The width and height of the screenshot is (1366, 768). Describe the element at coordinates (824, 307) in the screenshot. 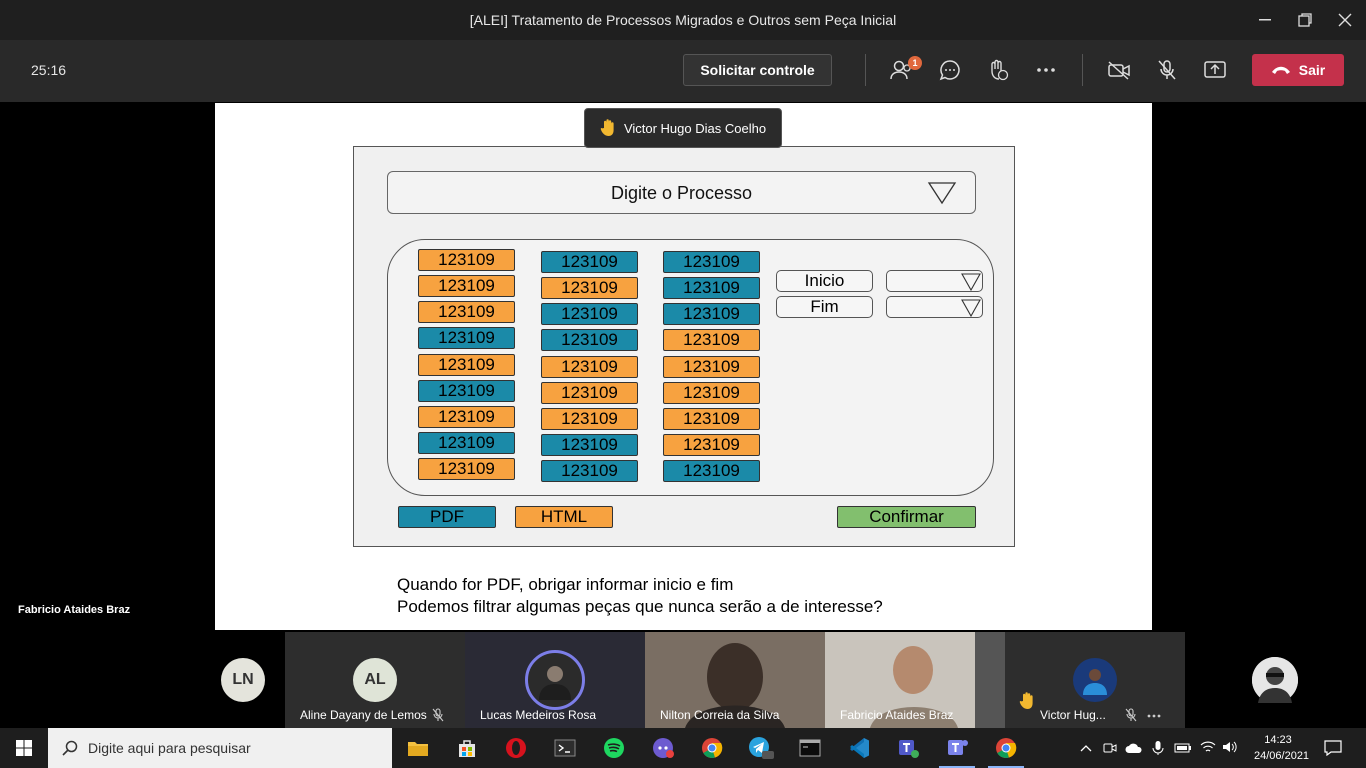

I see `end-label: Fim` at that location.